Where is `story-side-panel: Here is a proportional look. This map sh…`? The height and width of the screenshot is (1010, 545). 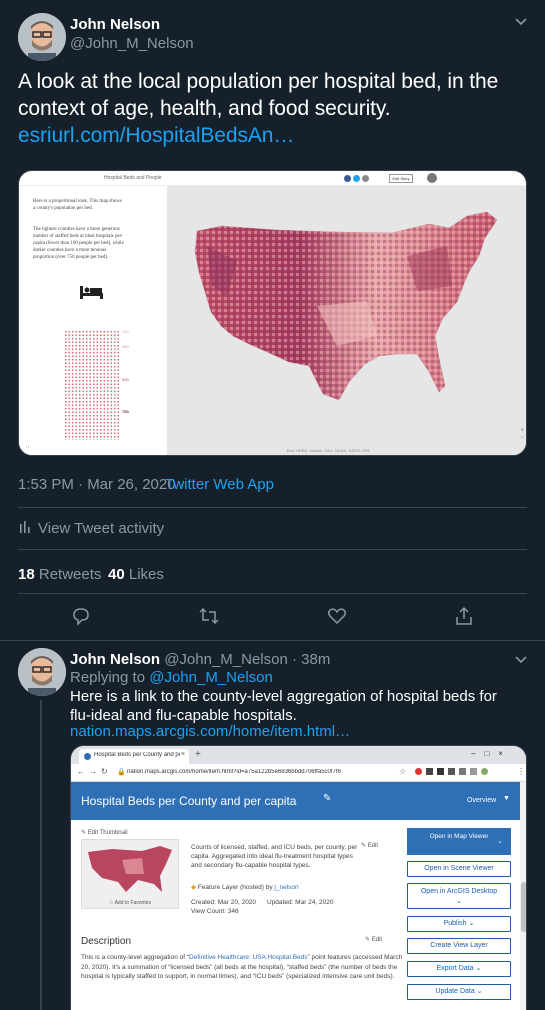
story-side-panel: Here is a proportional look. This map sh… is located at coordinates (93, 320).